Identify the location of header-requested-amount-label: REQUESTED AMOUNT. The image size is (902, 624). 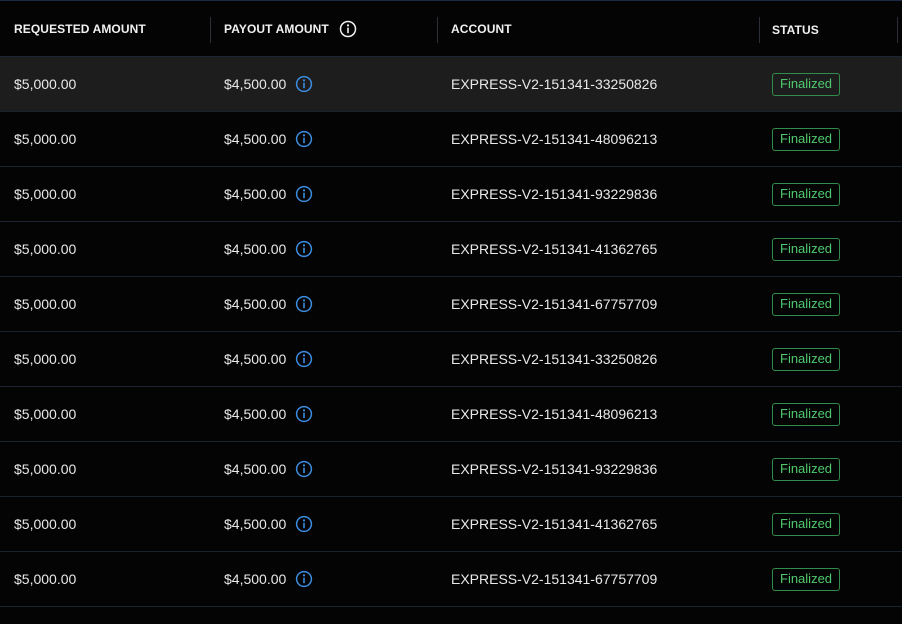
(80, 28).